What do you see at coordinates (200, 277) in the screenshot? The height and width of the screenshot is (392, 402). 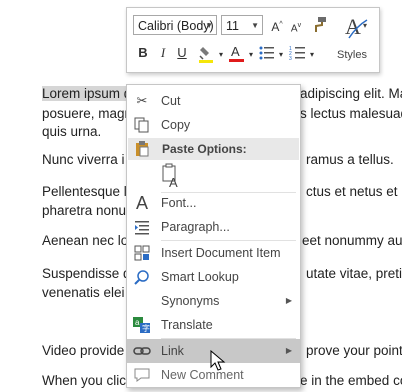 I see `menu-item-label: Smart Lookup` at bounding box center [200, 277].